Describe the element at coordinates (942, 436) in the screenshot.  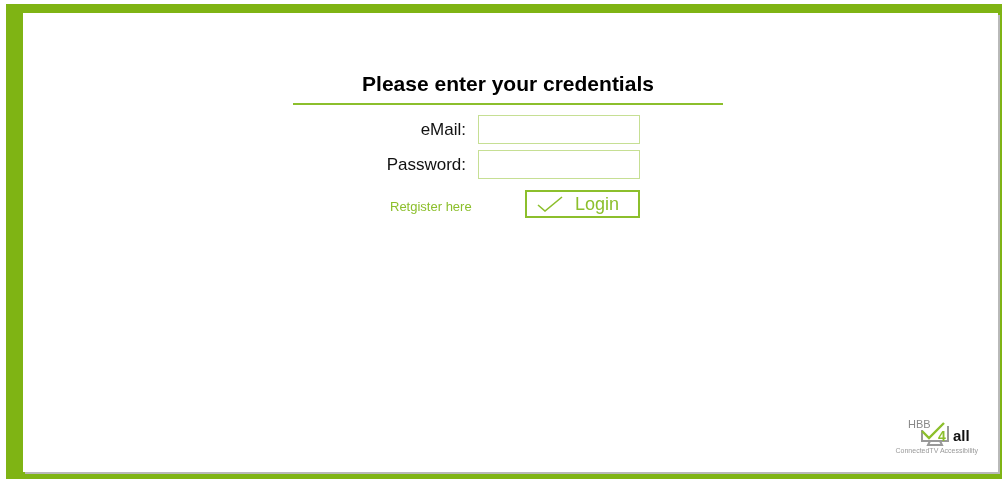
I see `logo-digit: 4` at that location.